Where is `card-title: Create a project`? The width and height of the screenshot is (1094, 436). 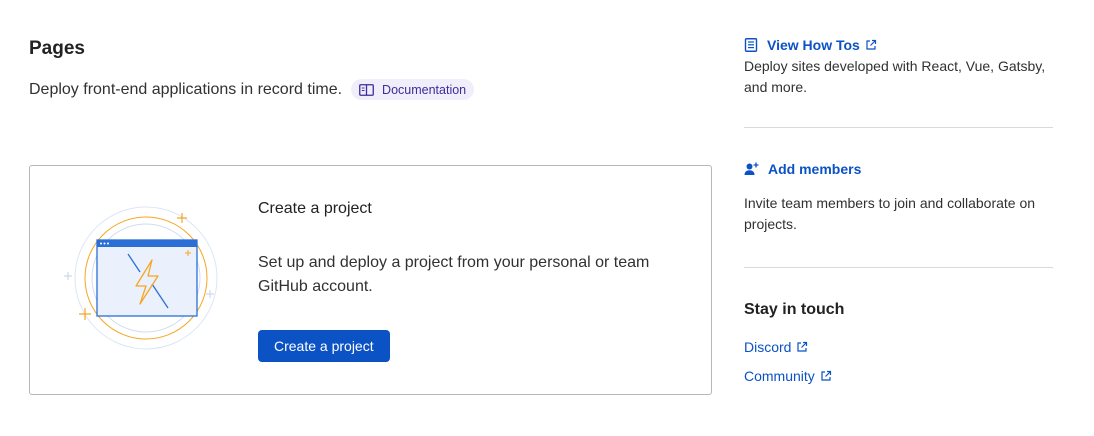 card-title: Create a project is located at coordinates (315, 208).